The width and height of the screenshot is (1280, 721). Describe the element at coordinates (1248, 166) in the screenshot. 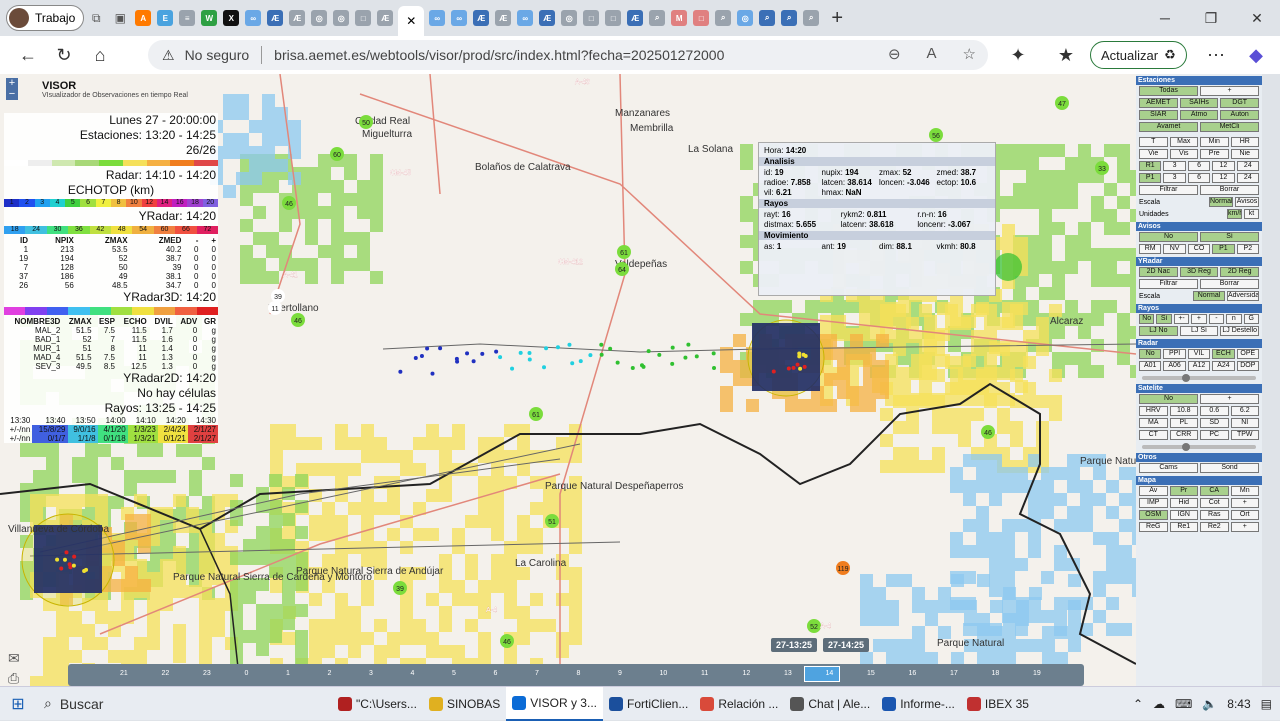

I see `variable-button: 24` at that location.